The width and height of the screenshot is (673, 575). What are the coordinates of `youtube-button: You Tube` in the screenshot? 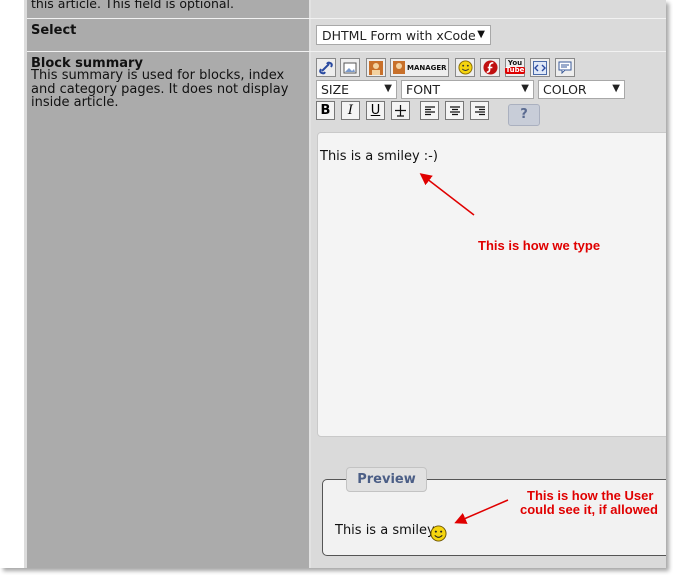 It's located at (515, 67).